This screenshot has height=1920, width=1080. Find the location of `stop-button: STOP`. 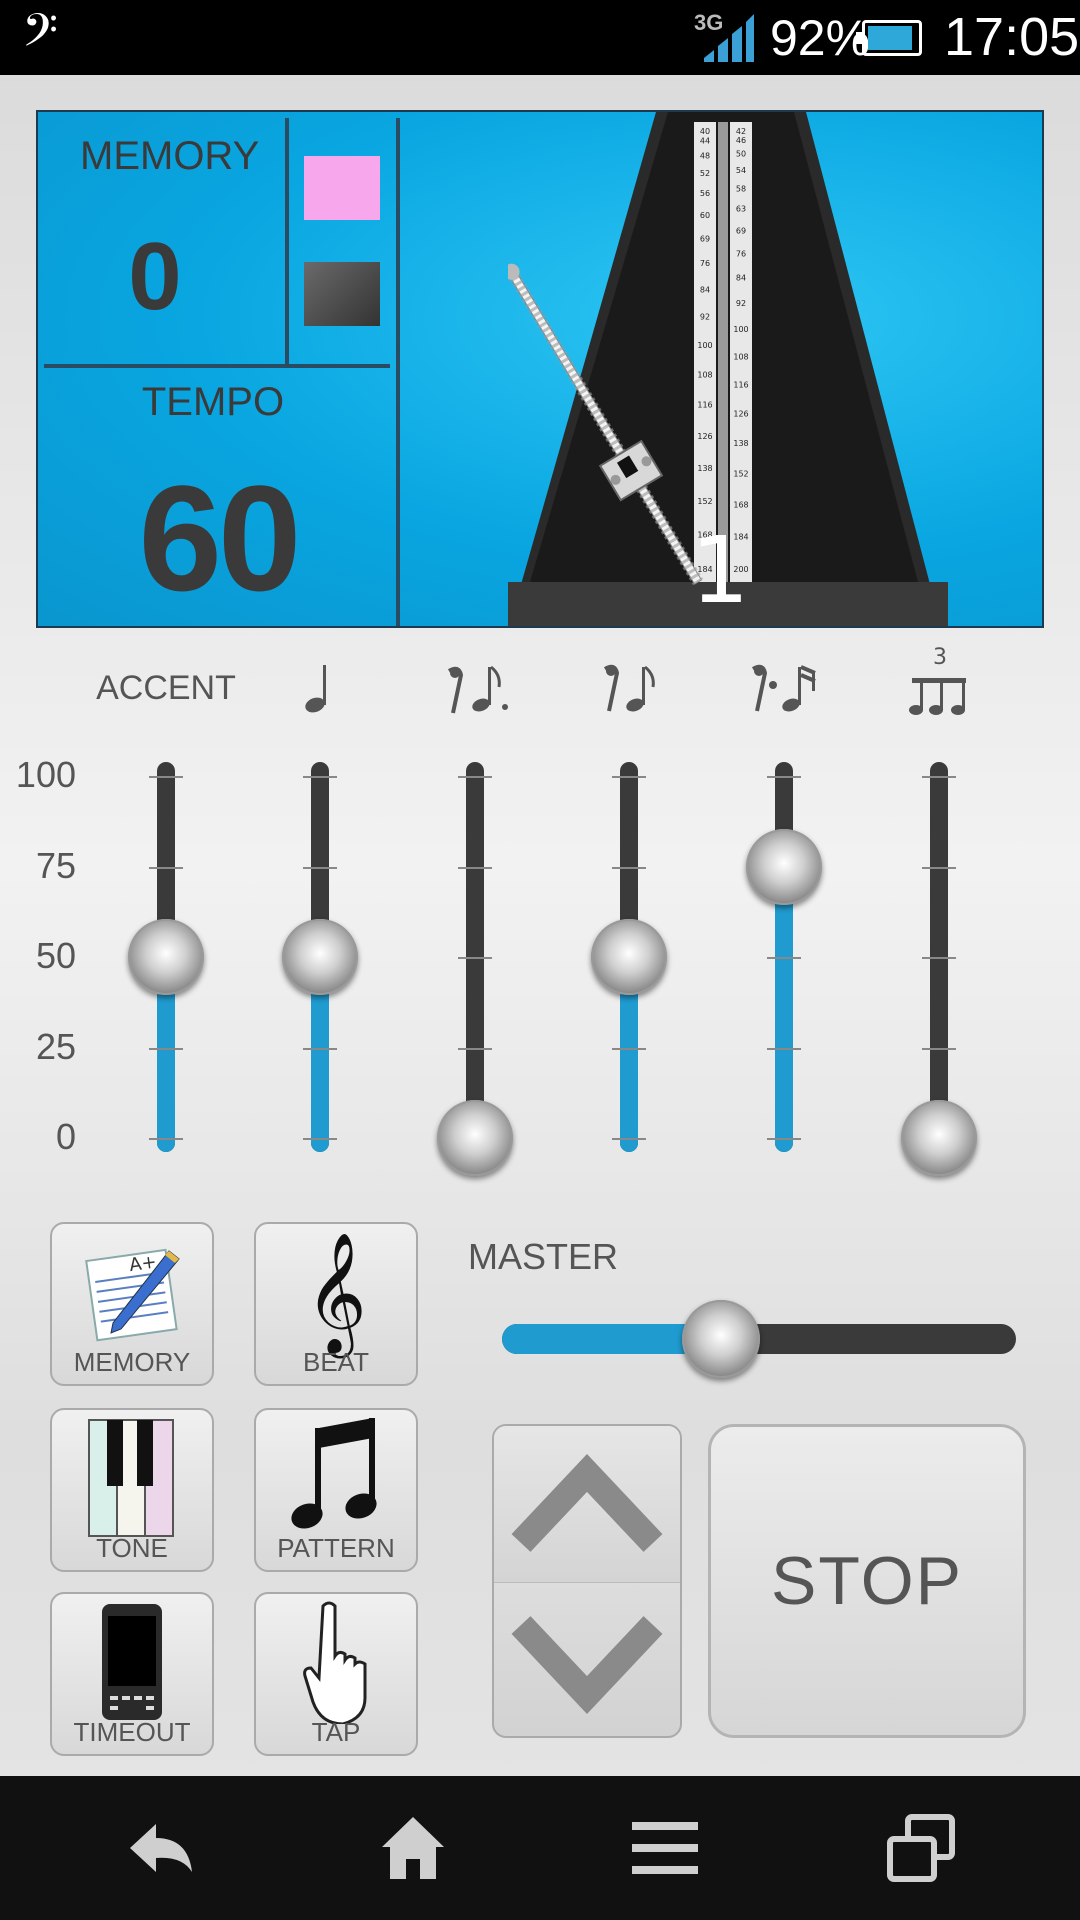

stop-button: STOP is located at coordinates (867, 1581).